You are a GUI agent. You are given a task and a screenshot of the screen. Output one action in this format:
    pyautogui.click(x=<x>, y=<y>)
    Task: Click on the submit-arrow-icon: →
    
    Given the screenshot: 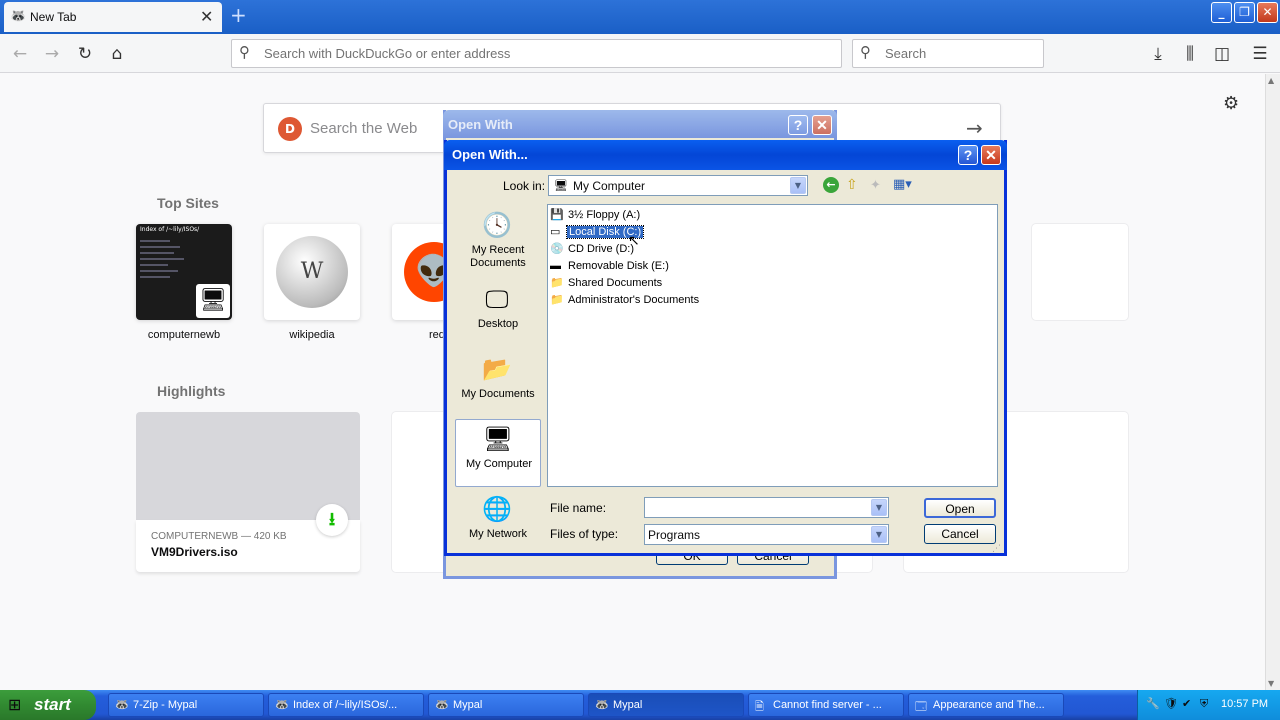 What is the action you would take?
    pyautogui.click(x=974, y=128)
    